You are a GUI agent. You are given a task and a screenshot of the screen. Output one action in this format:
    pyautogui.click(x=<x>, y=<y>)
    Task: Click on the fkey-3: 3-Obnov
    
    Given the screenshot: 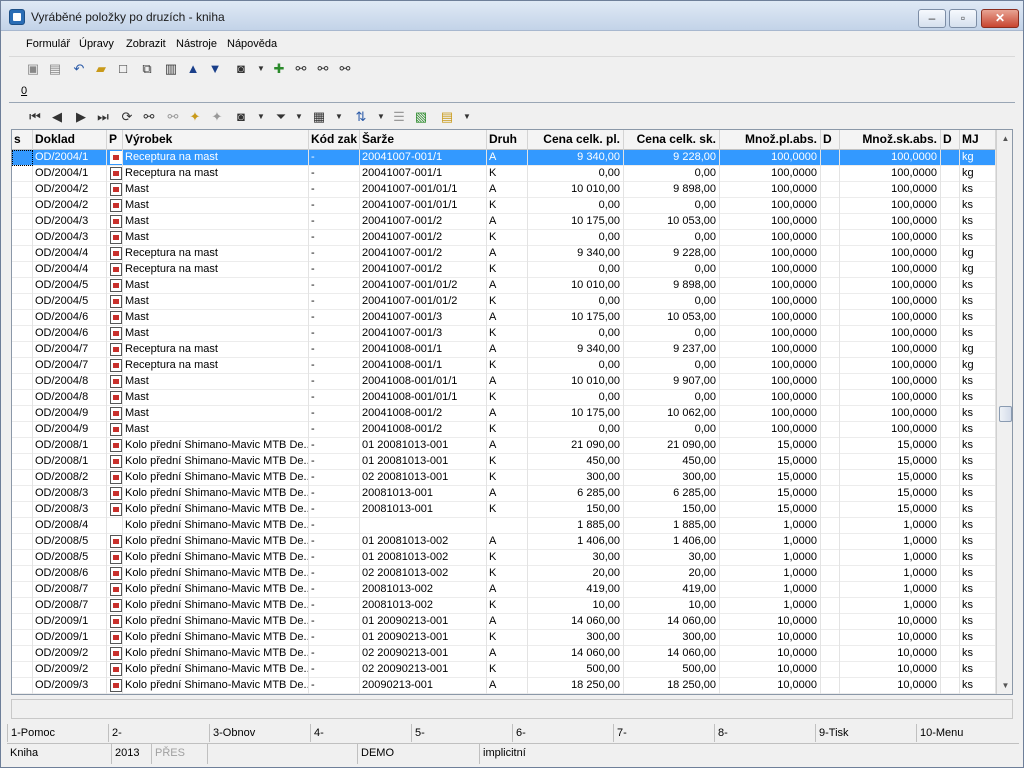 What is the action you would take?
    pyautogui.click(x=259, y=733)
    